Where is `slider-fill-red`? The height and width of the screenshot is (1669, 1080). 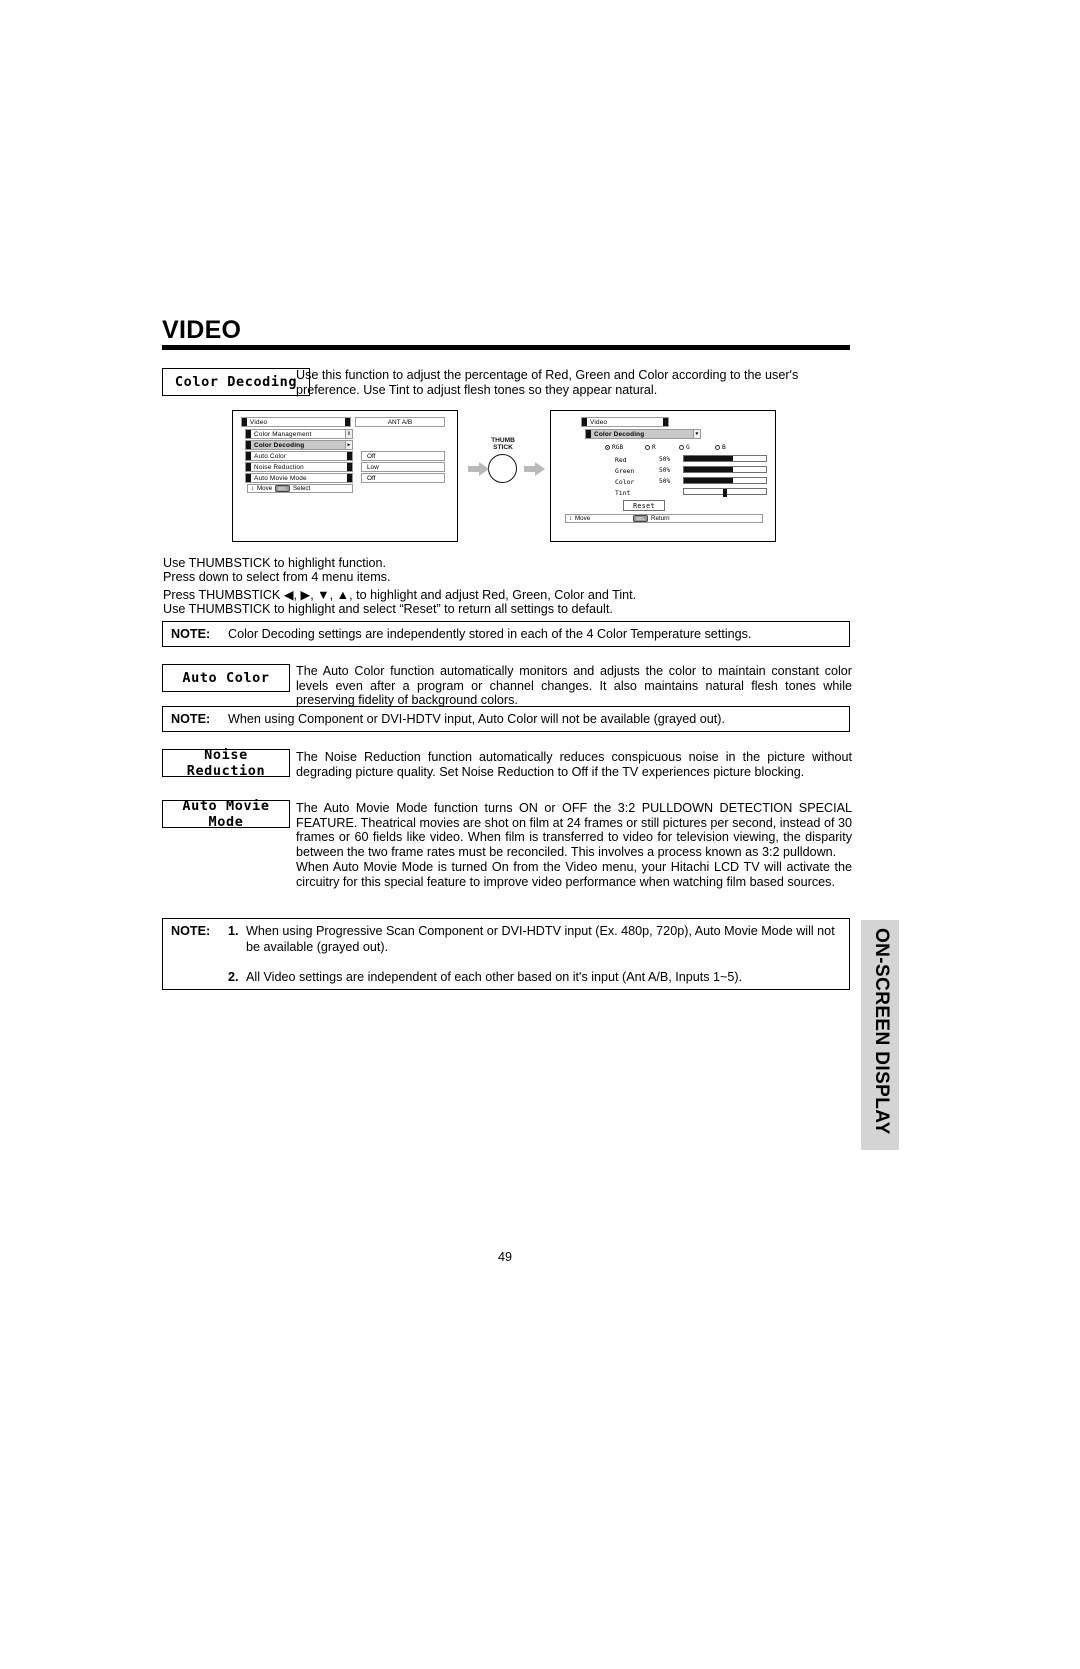 slider-fill-red is located at coordinates (709, 458).